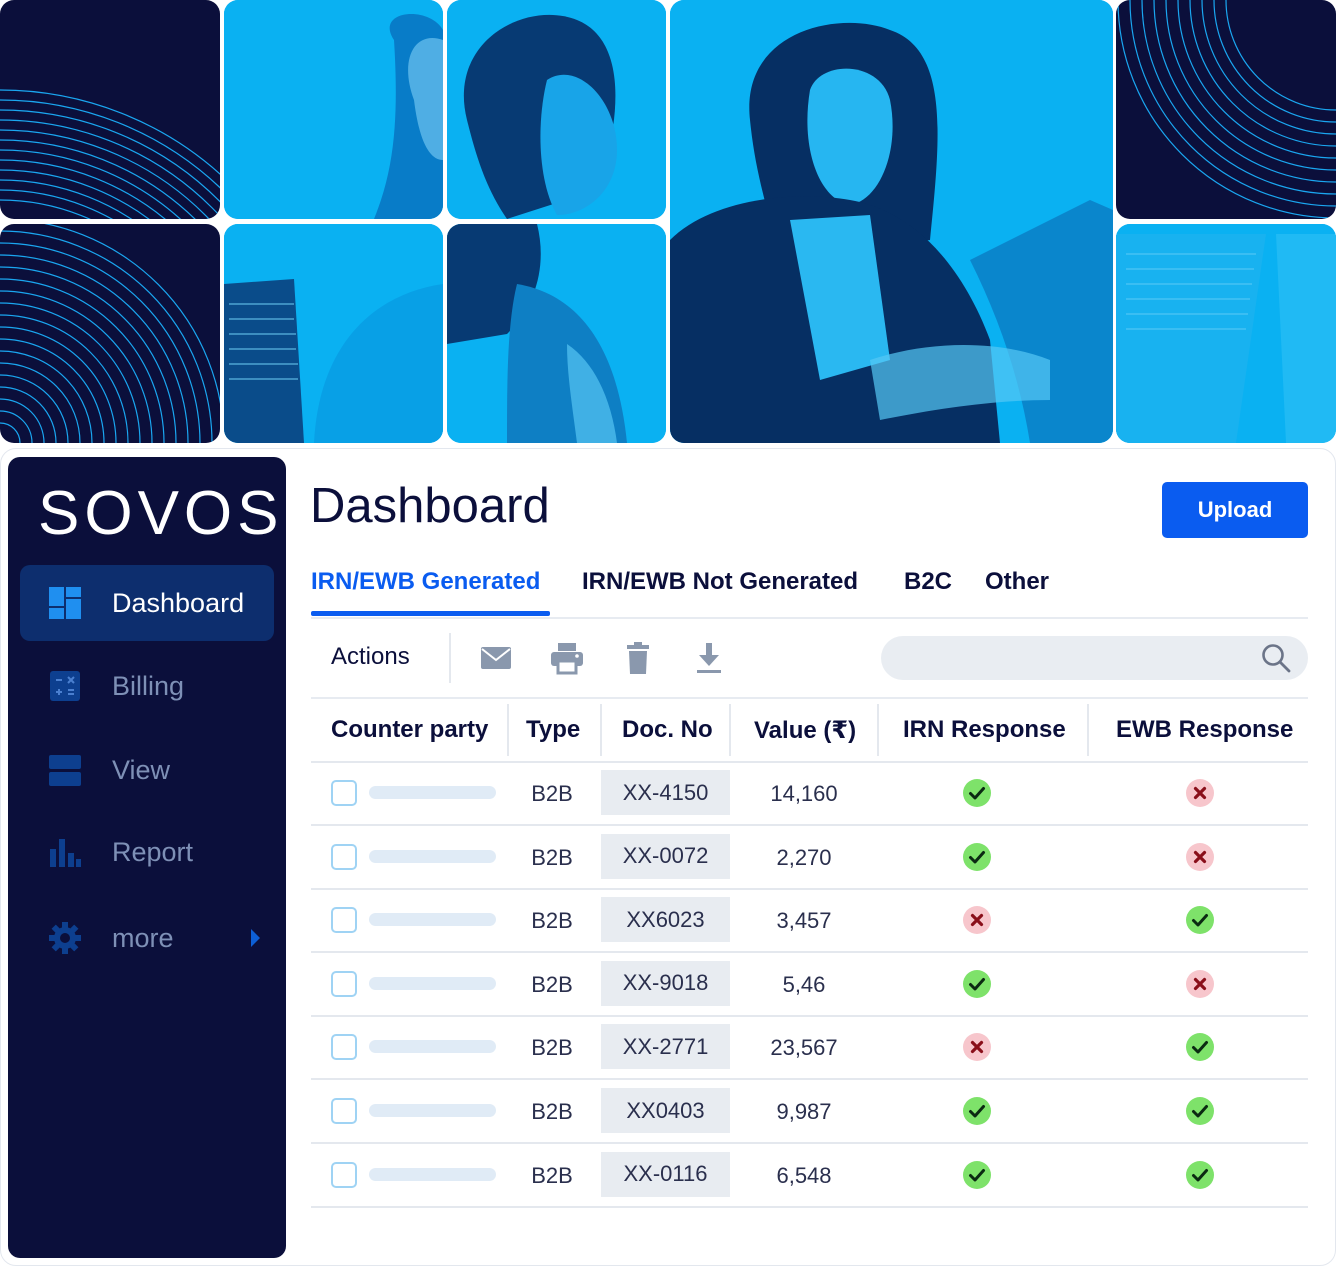 The height and width of the screenshot is (1268, 1336). What do you see at coordinates (638, 658) in the screenshot?
I see `delete-icon` at bounding box center [638, 658].